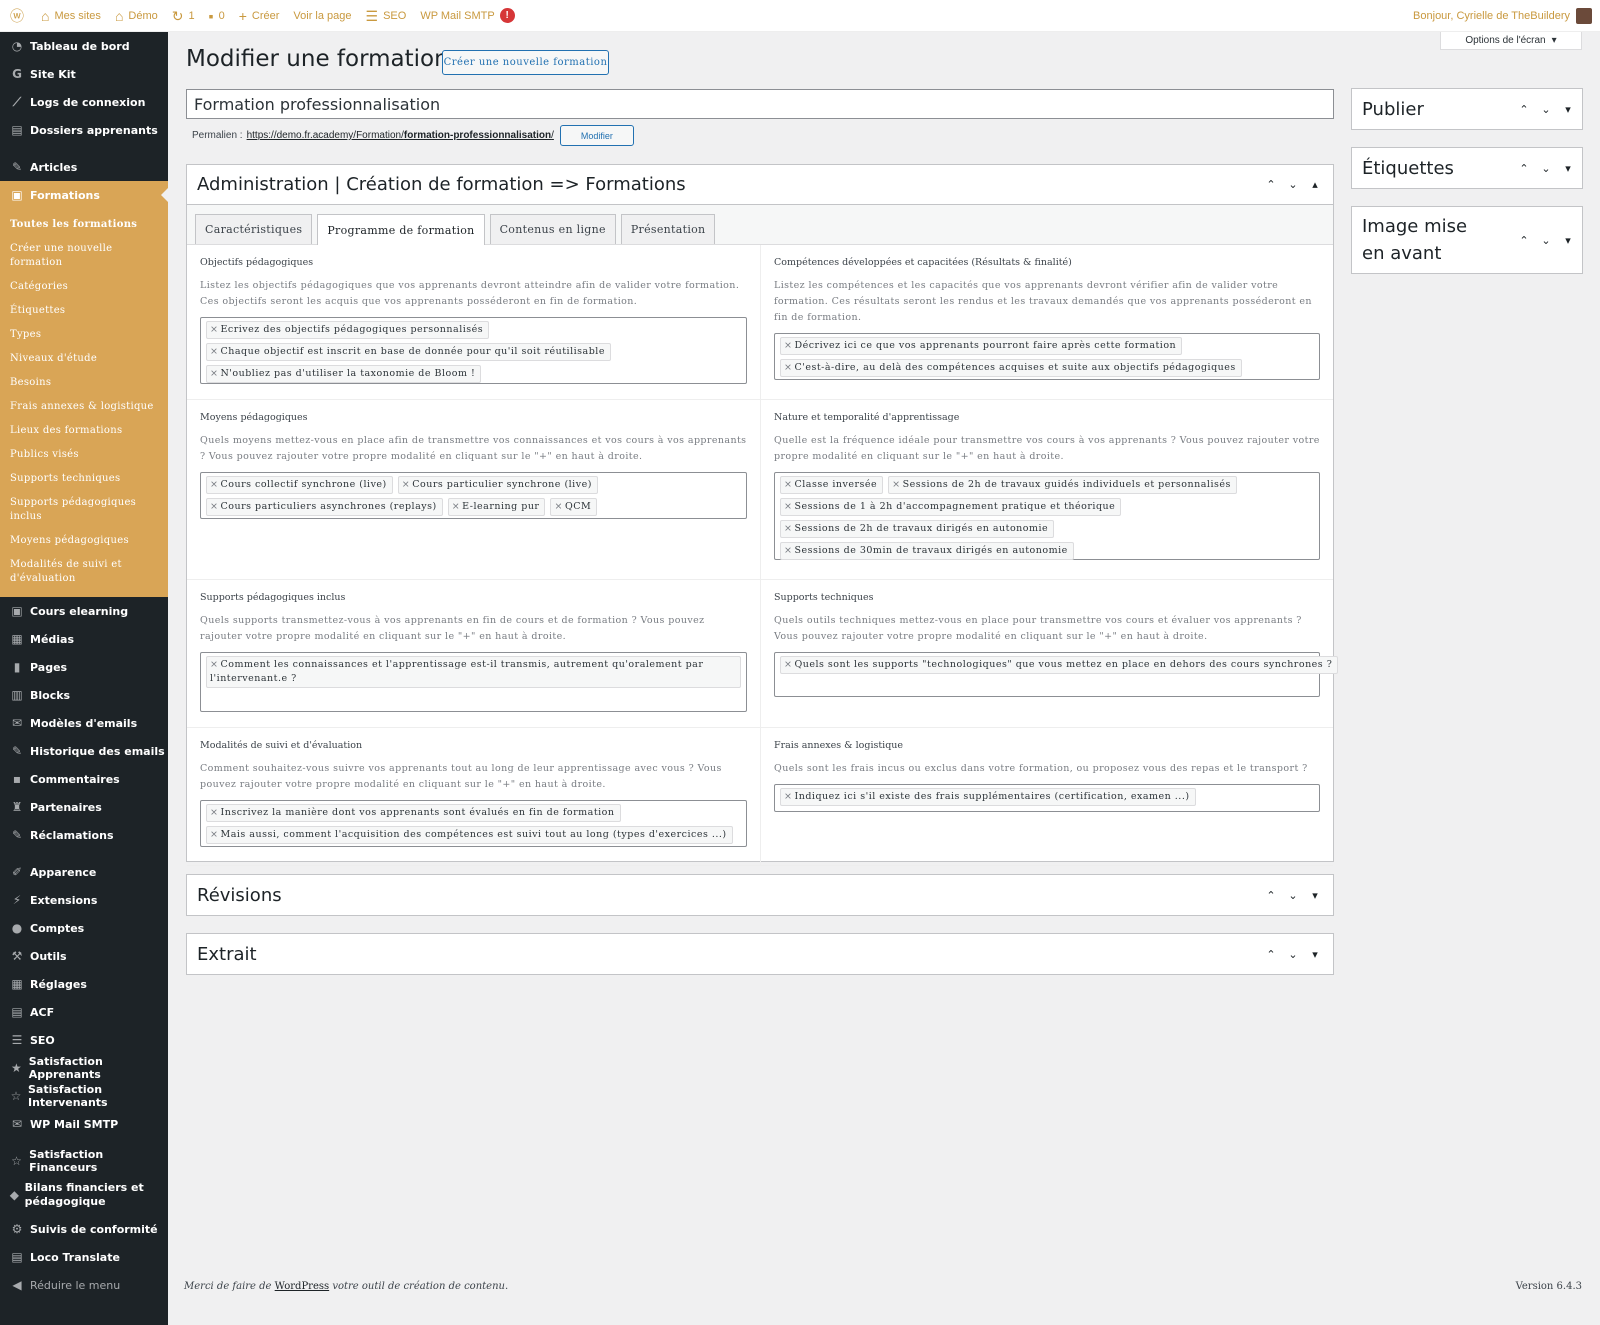 This screenshot has height=1325, width=1600. Describe the element at coordinates (84, 1096) in the screenshot. I see `menu-trainer-satisfaction: ☆ Satisfaction Intervenants` at that location.